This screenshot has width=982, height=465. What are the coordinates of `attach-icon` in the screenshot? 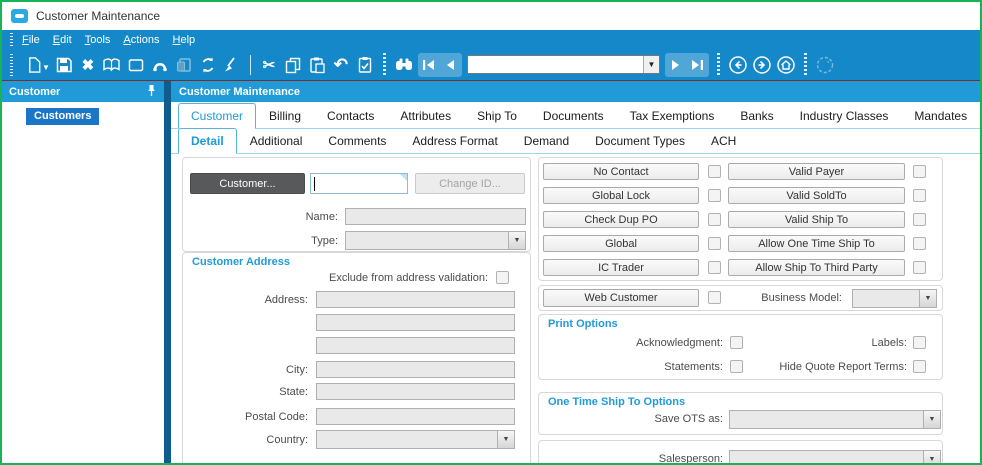 It's located at (184, 65).